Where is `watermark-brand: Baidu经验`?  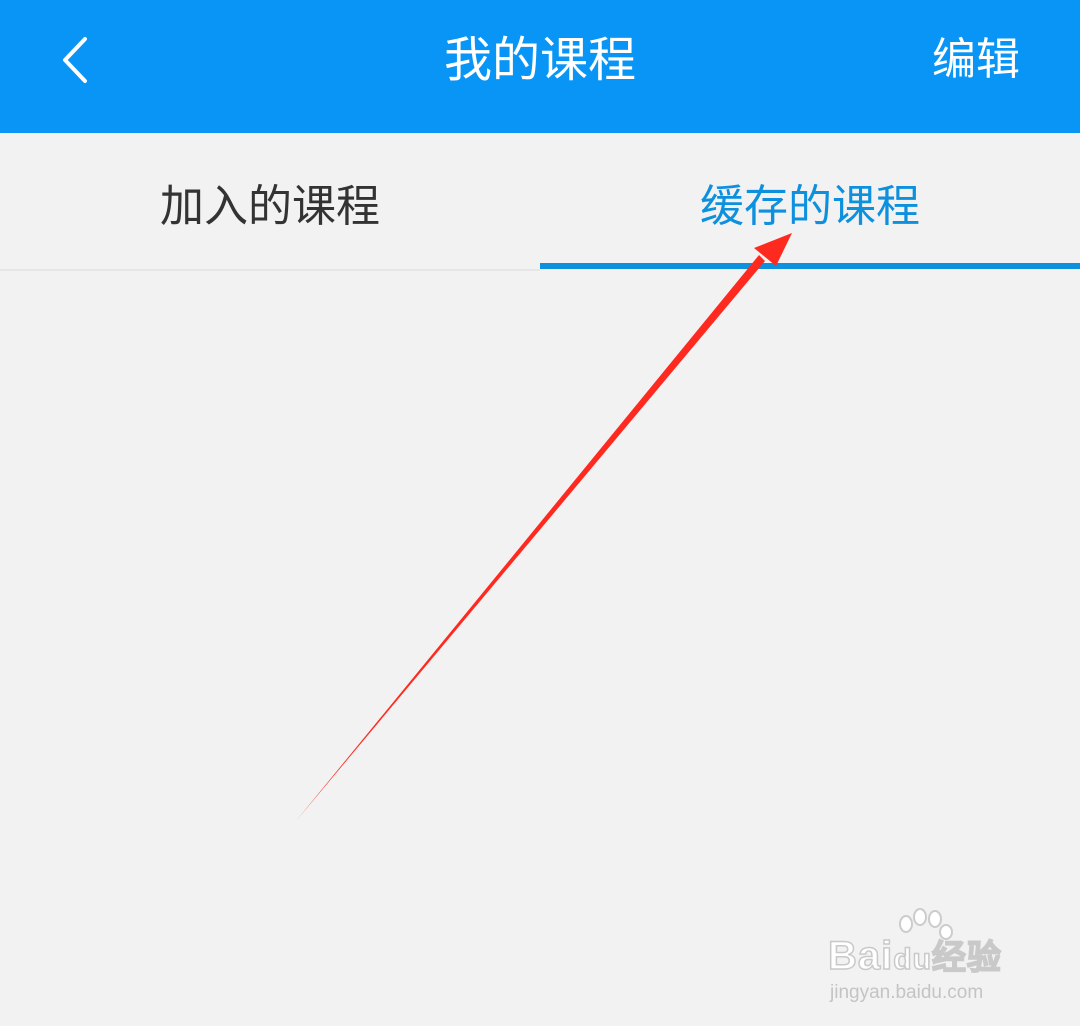 watermark-brand: Baidu经验 is located at coordinates (914, 956).